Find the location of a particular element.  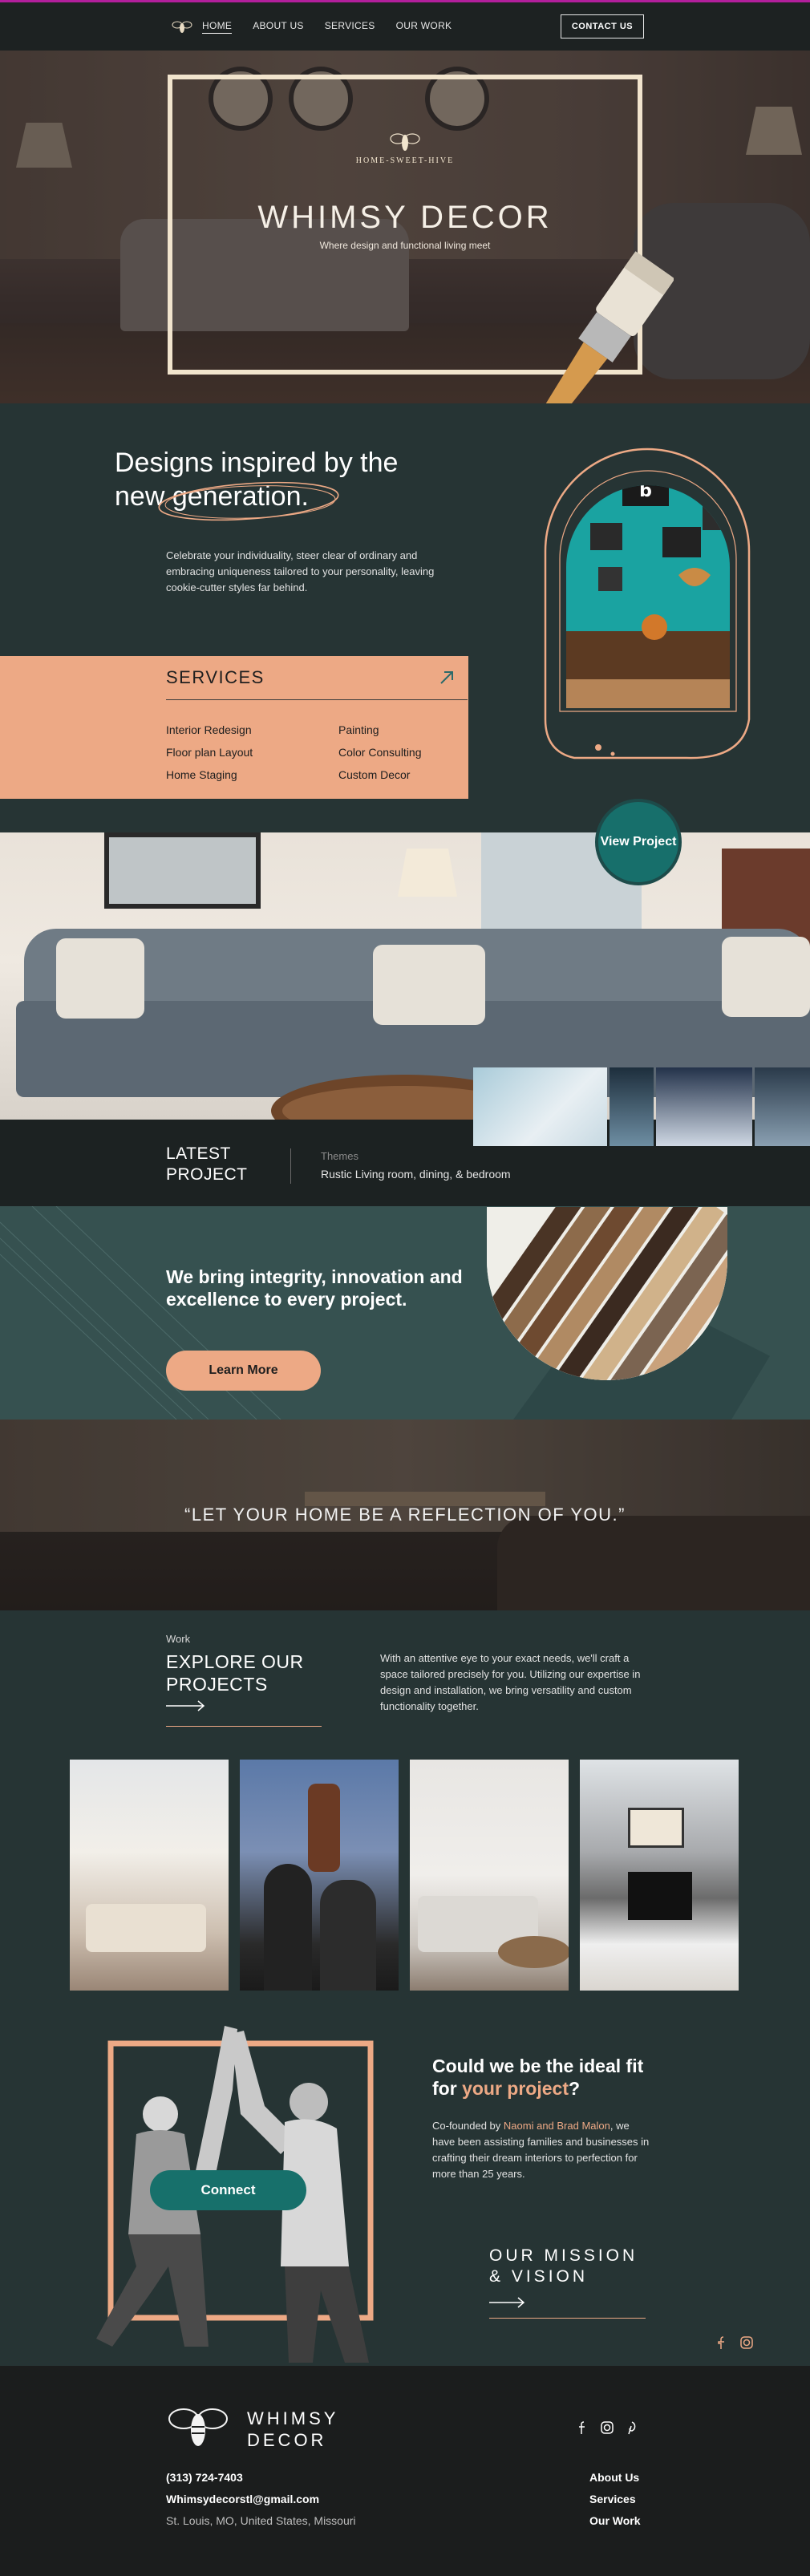

nav-link-home: HOME is located at coordinates (217, 27).